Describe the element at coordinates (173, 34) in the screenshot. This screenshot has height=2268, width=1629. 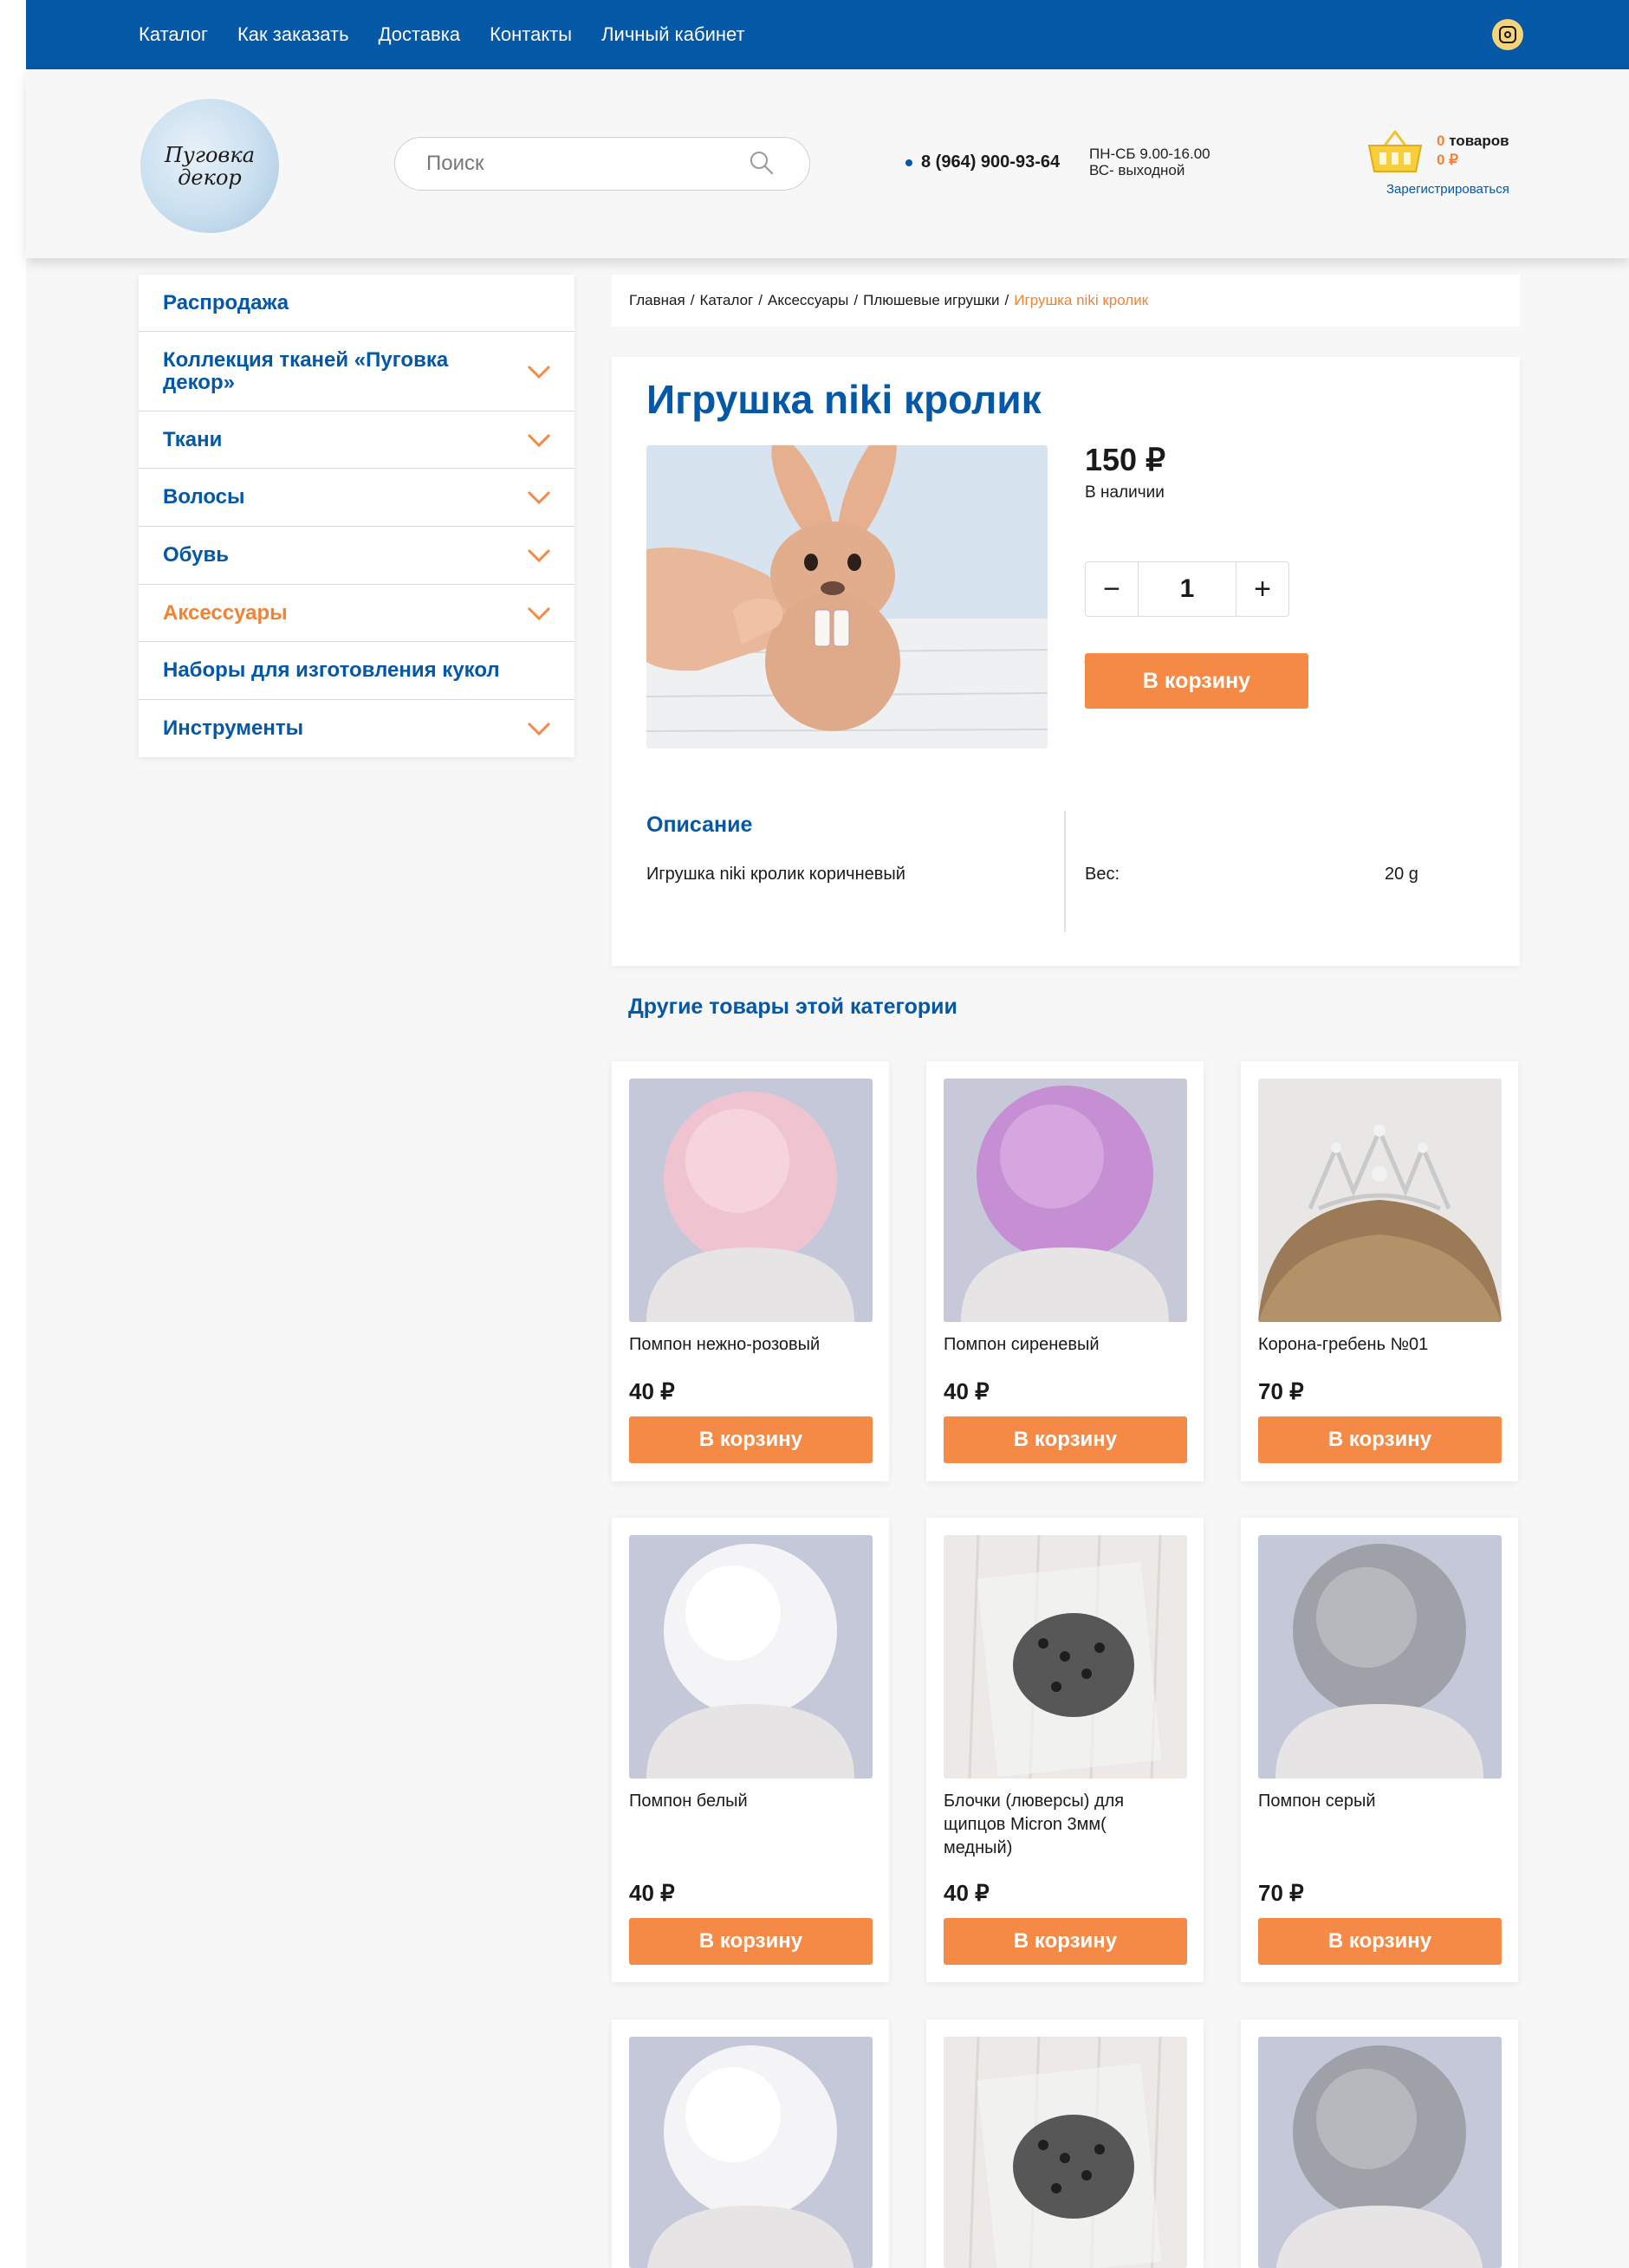
I see `nav-catalog-link: Каталог` at that location.